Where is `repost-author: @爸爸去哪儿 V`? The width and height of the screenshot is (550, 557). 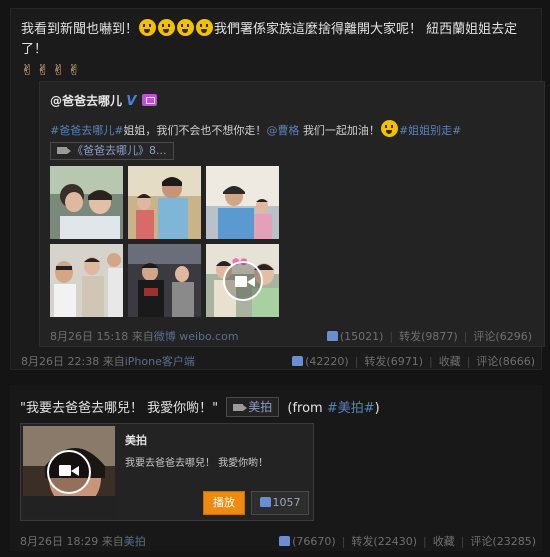
repost-author: @爸爸去哪儿 V is located at coordinates (104, 100).